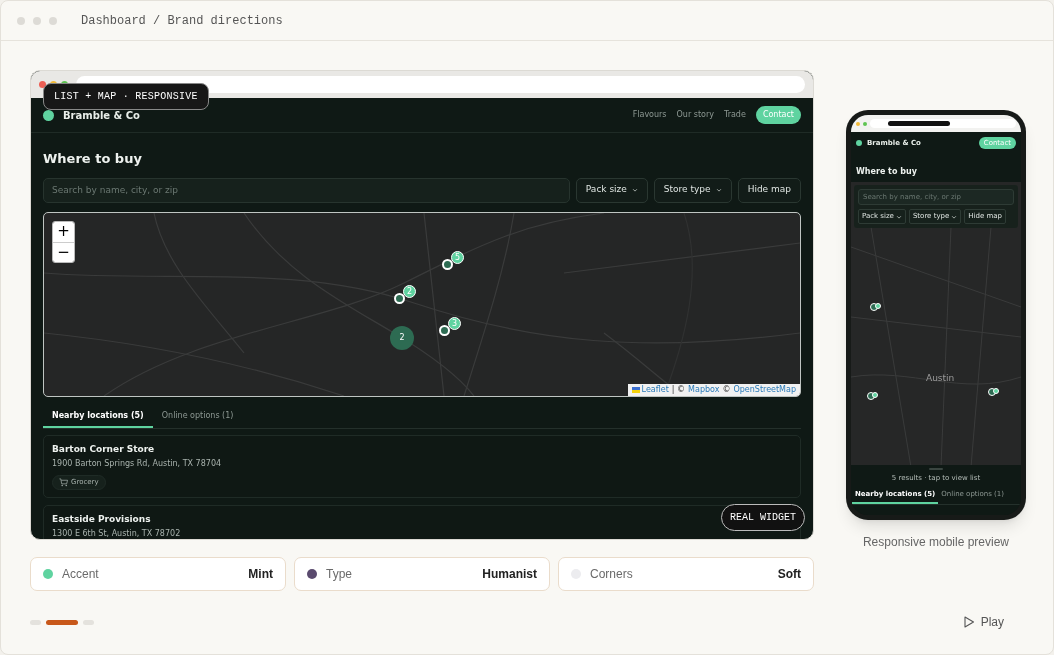 The height and width of the screenshot is (655, 1054). Describe the element at coordinates (63, 251) in the screenshot. I see `zoom-out-button: −` at that location.